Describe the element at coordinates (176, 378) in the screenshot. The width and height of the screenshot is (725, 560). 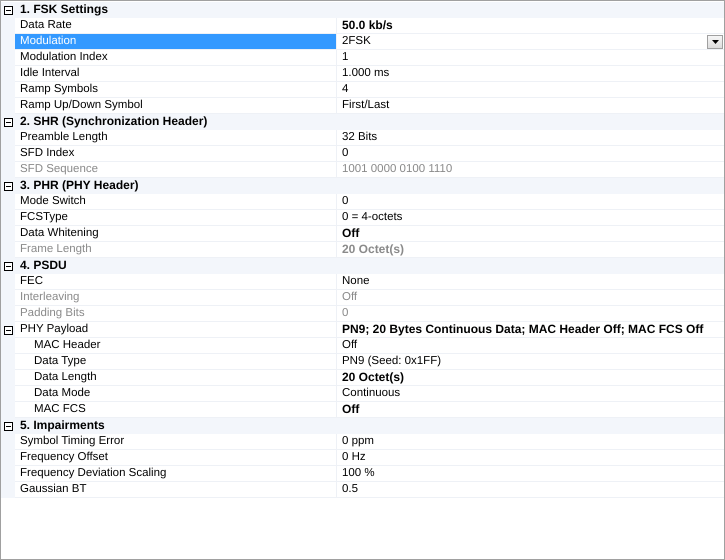
I see `property-name: Data Length` at that location.